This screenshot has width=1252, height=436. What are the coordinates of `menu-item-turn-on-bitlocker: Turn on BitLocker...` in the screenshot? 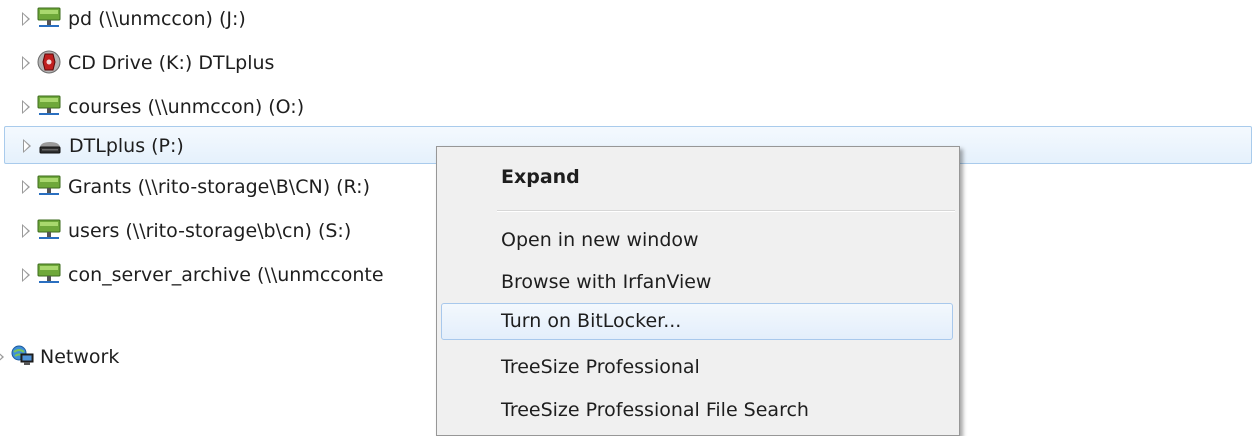 It's located at (697, 321).